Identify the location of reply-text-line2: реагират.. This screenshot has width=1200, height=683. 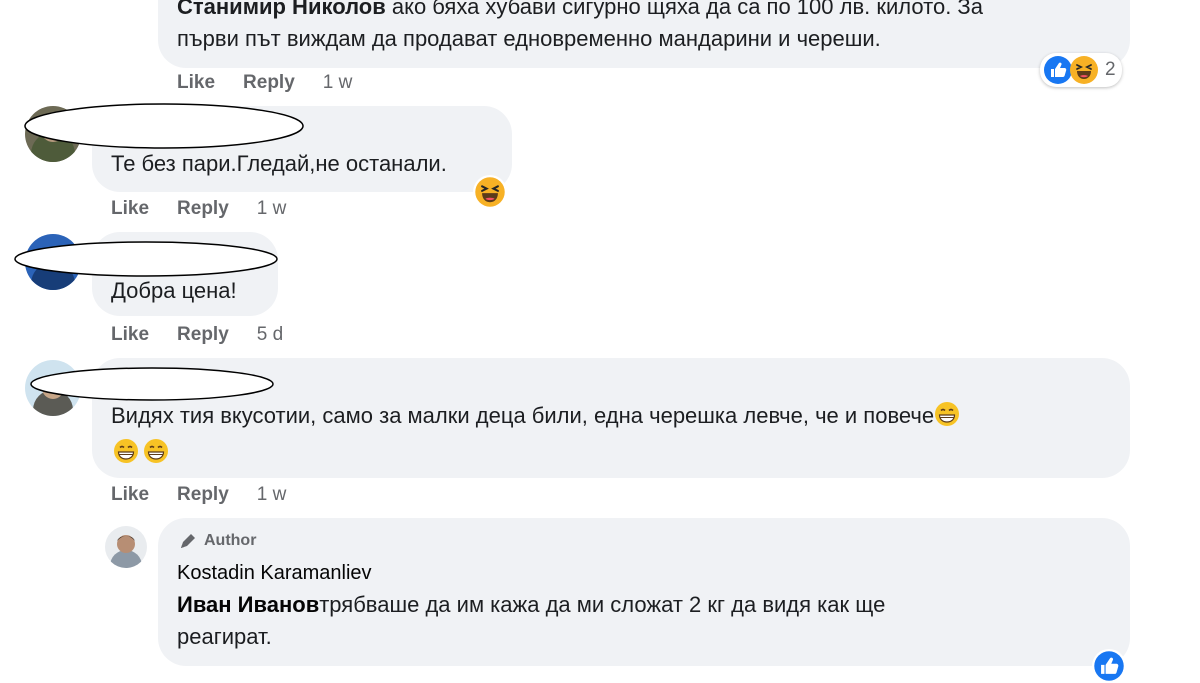
(224, 636).